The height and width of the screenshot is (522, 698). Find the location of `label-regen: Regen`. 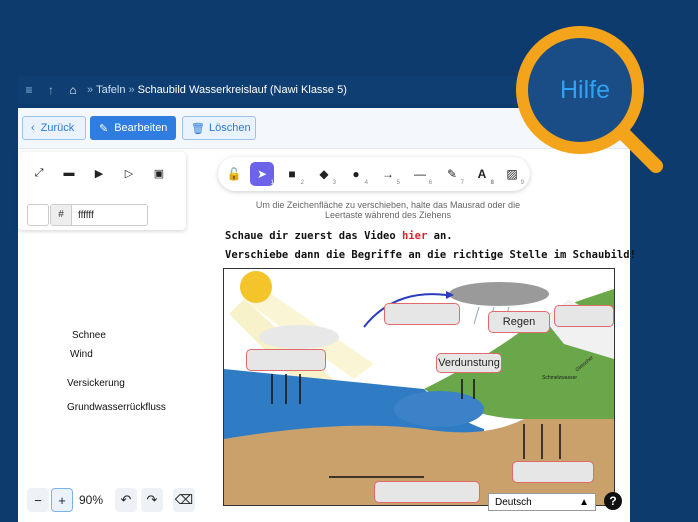

label-regen: Regen is located at coordinates (519, 322).